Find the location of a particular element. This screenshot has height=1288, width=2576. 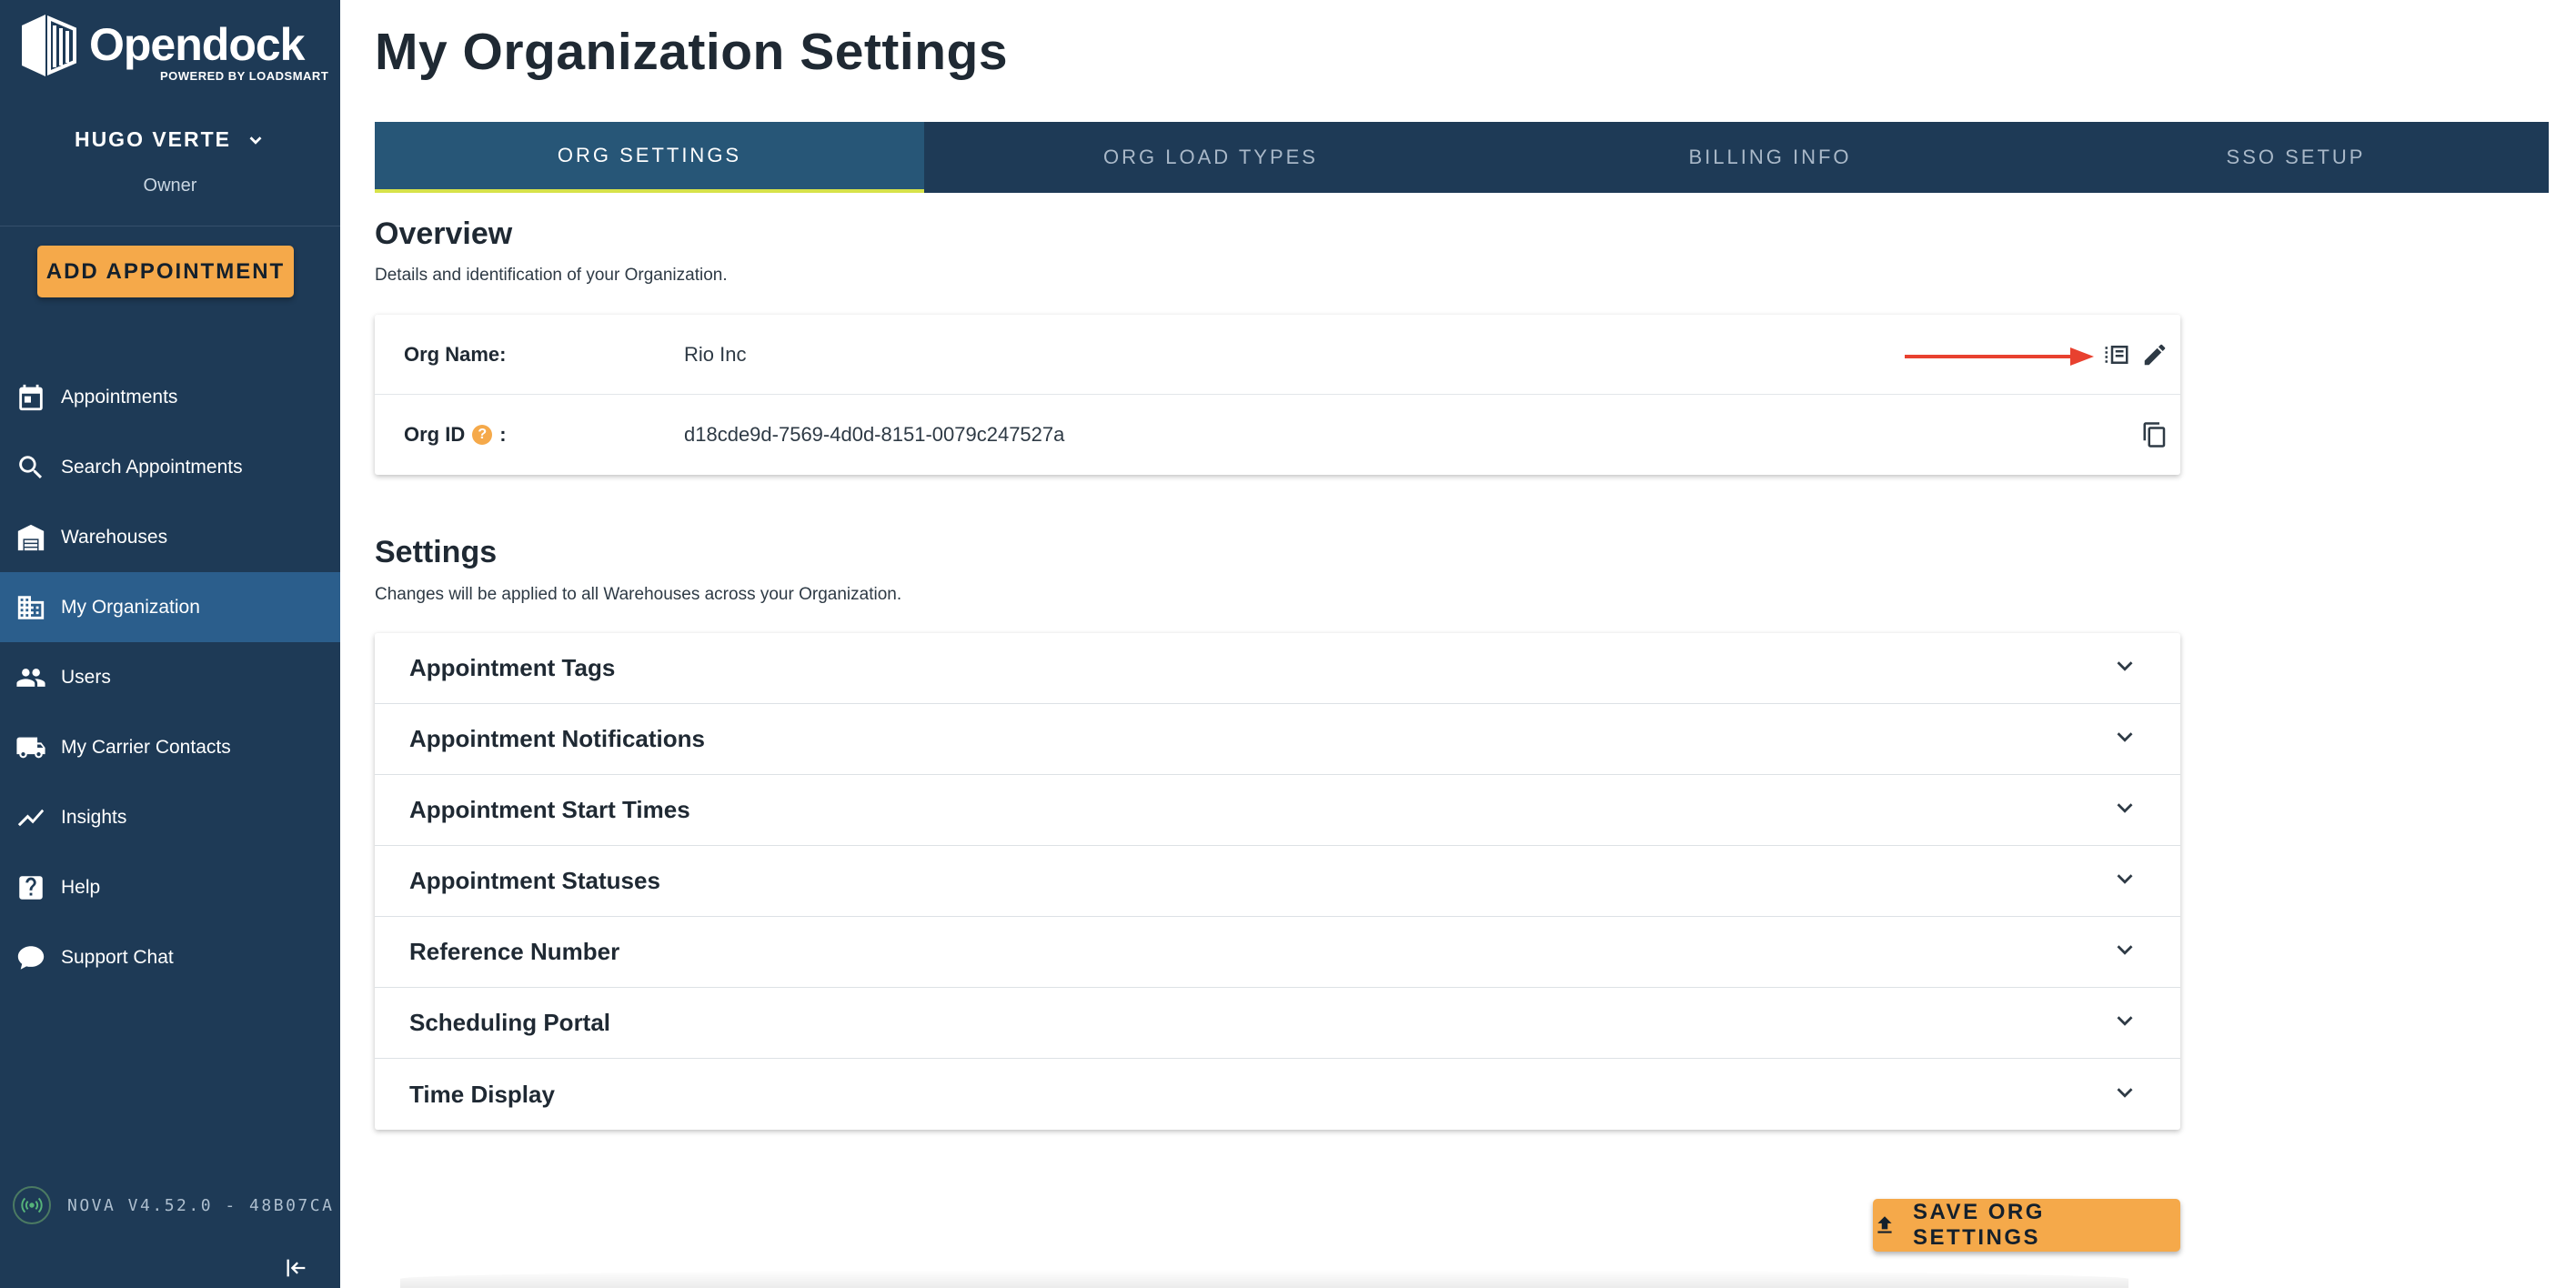

building-icon is located at coordinates (31, 607).